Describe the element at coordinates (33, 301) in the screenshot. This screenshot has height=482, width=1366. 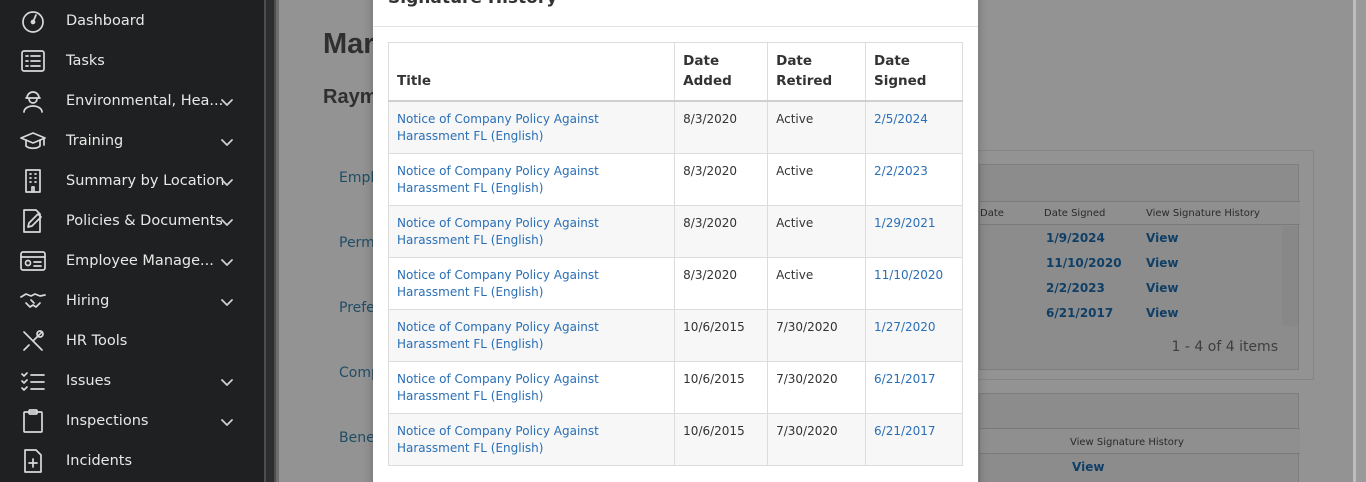
I see `handshake-icon` at that location.